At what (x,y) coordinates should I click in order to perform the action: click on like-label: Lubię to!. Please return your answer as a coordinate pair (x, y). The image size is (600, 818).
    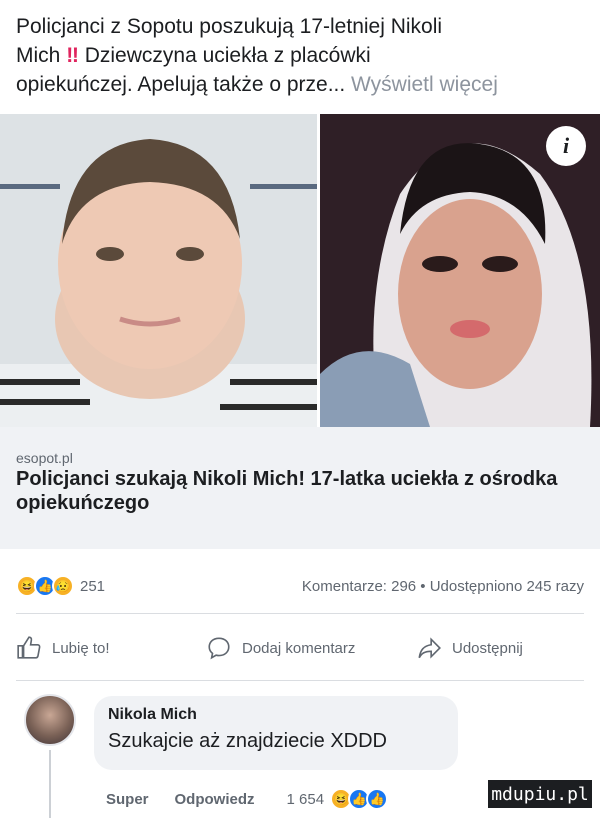
    Looking at the image, I should click on (81, 648).